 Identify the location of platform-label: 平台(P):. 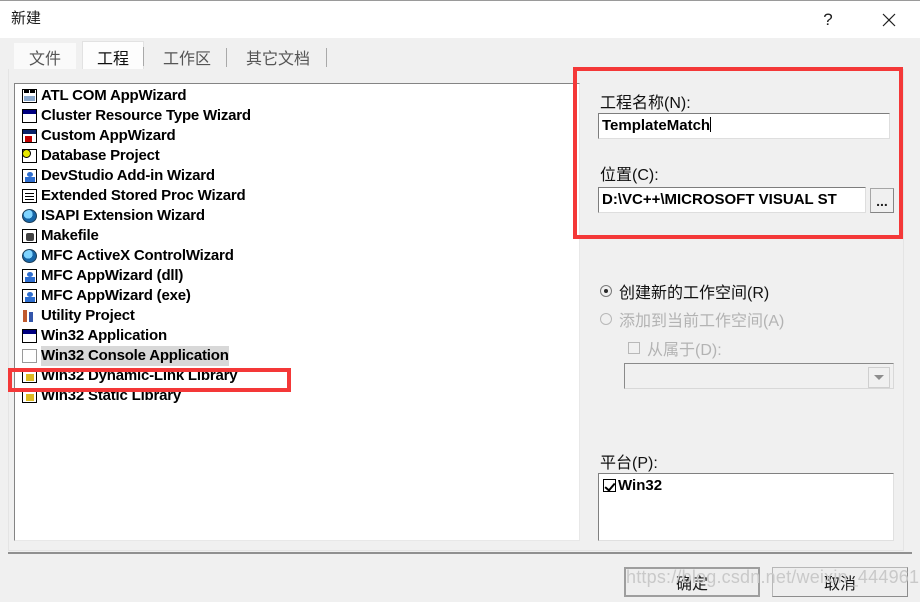
(629, 463).